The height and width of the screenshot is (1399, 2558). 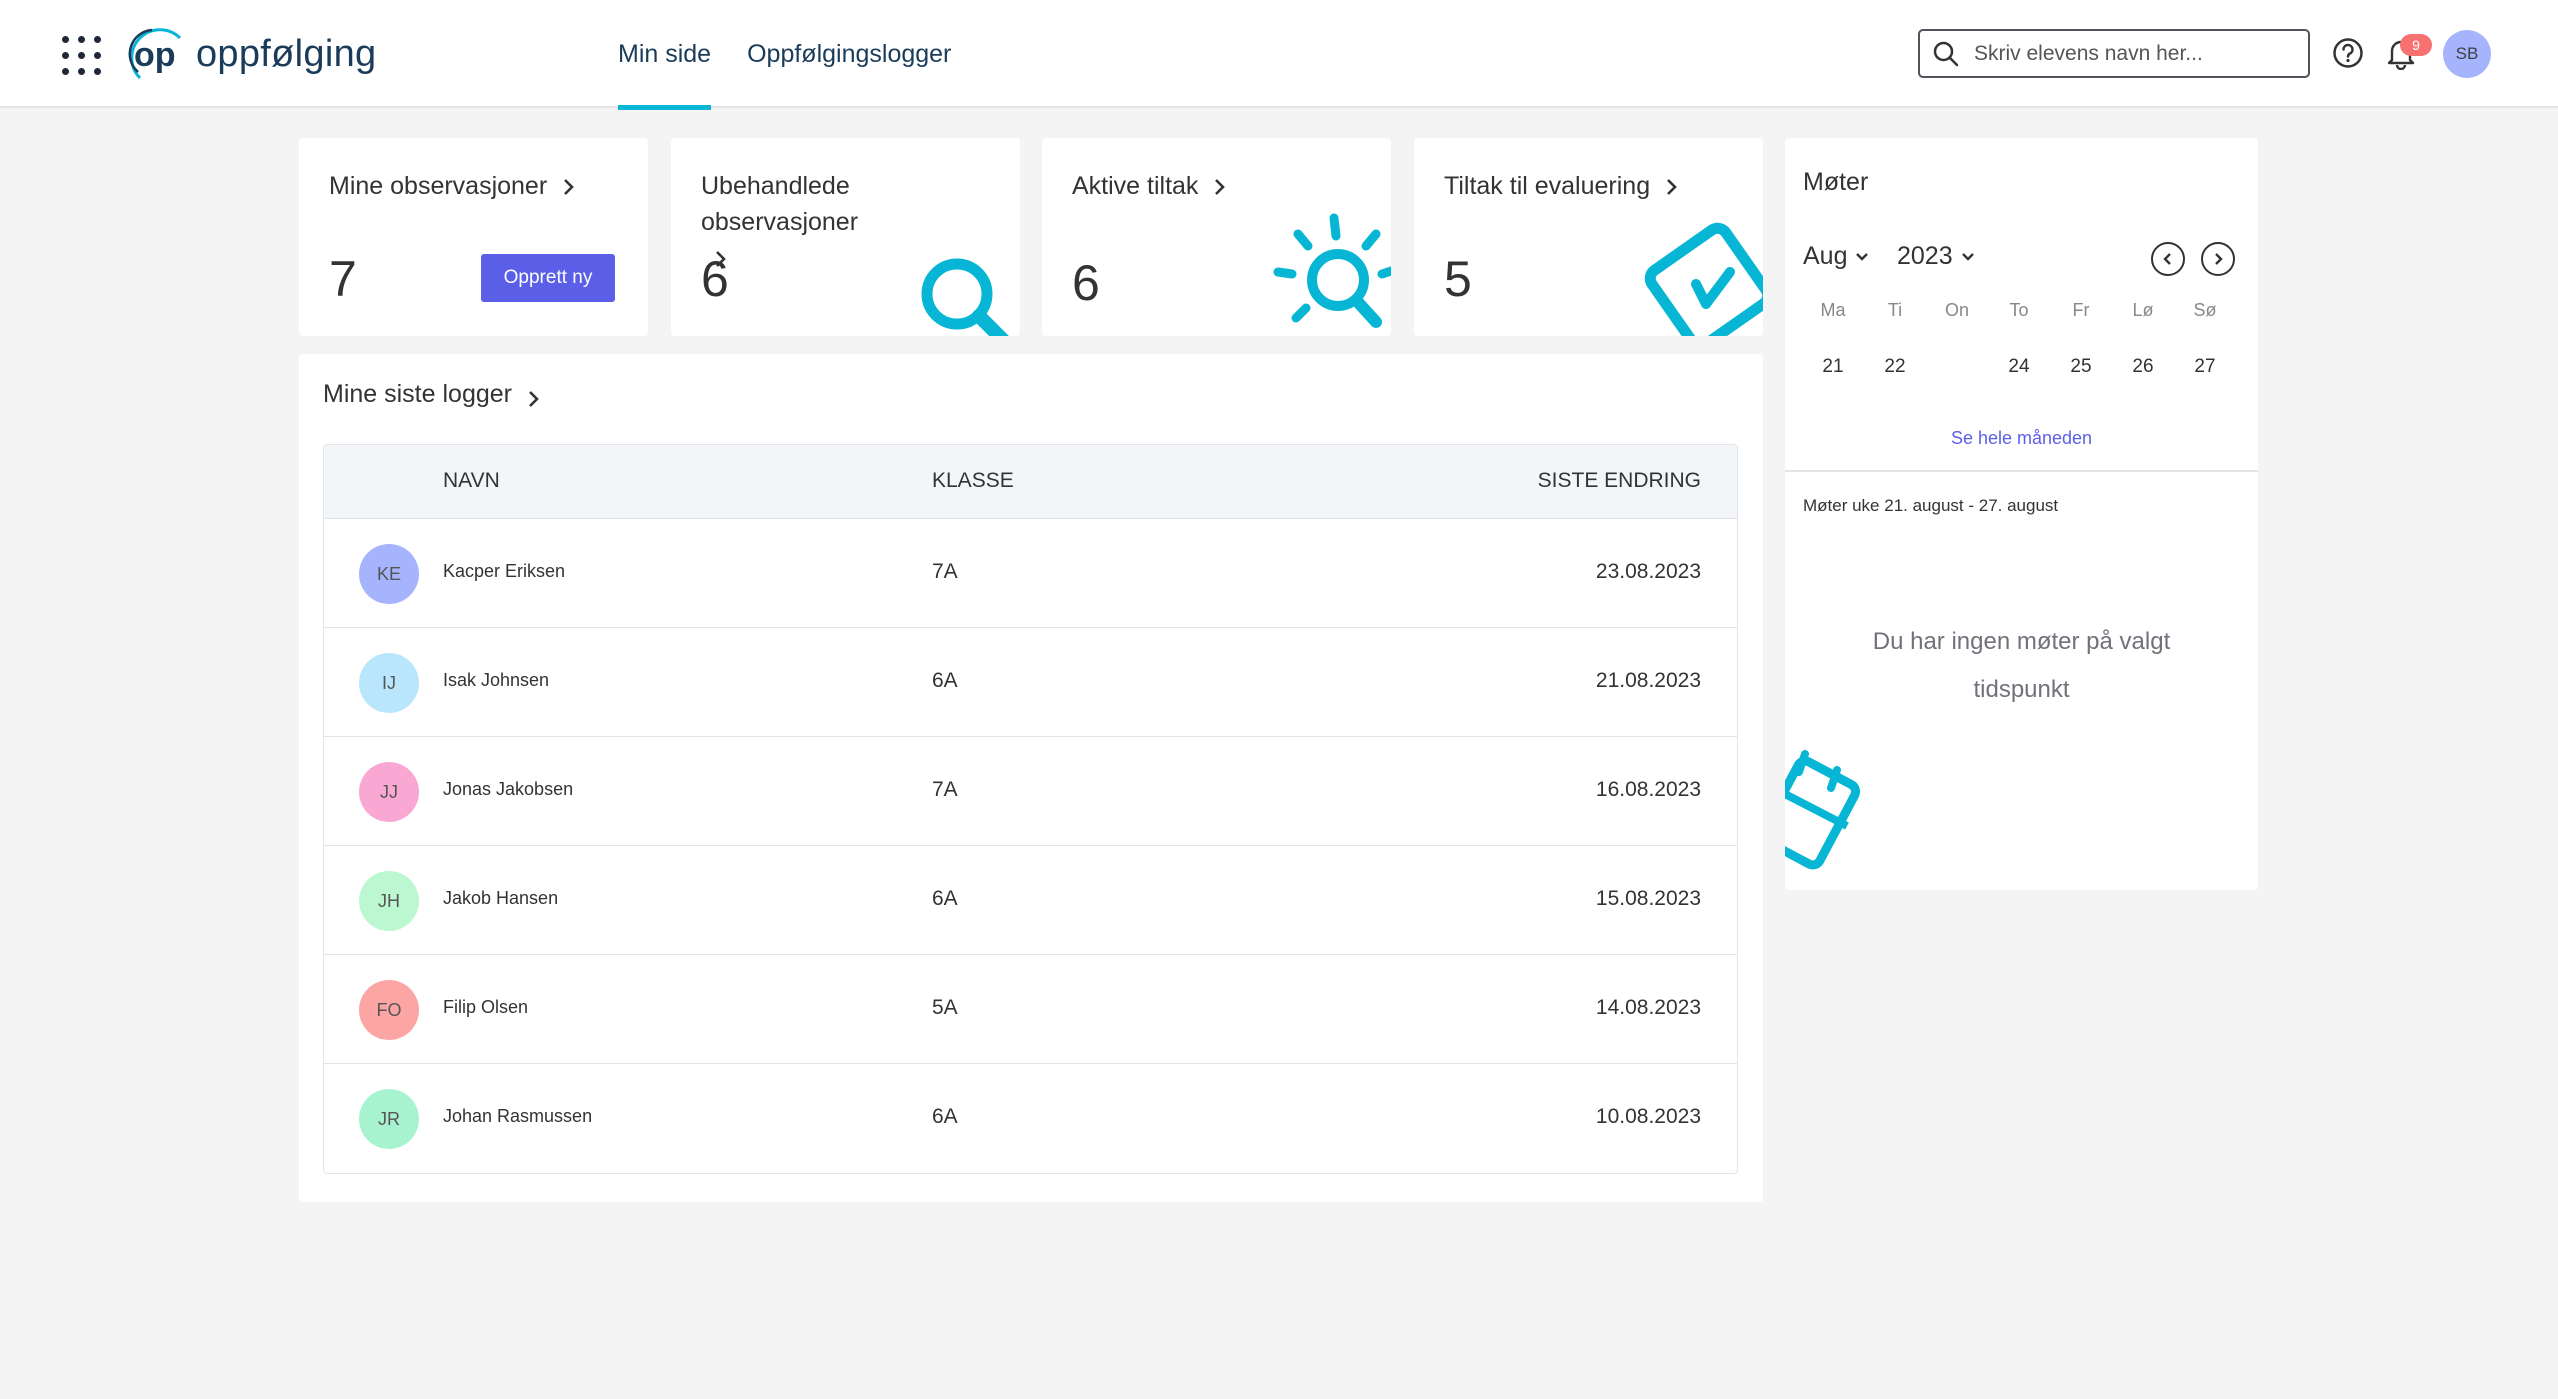 I want to click on weekday-label: Ti, so click(x=1895, y=310).